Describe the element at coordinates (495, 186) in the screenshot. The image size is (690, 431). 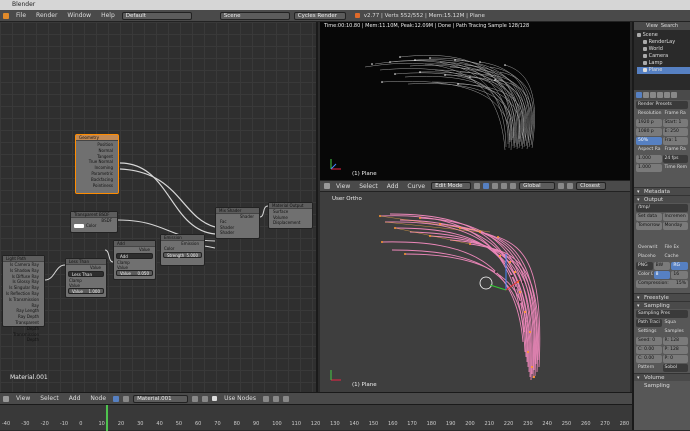
I see `manipulator-icon` at that location.